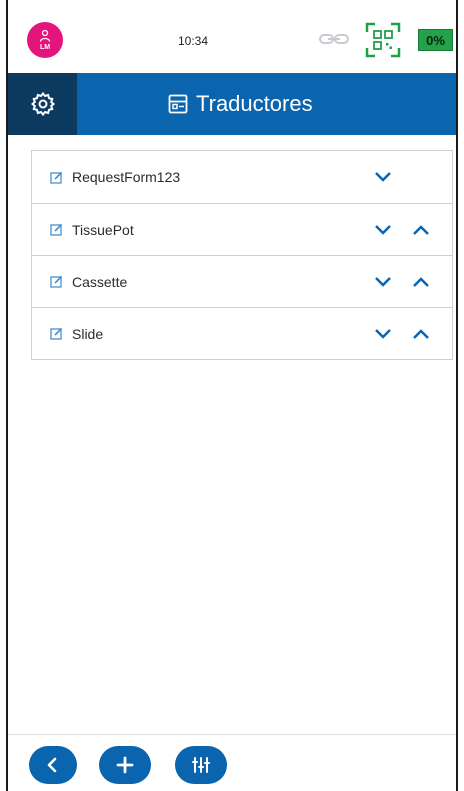 The width and height of the screenshot is (464, 791). Describe the element at coordinates (435, 40) in the screenshot. I see `battery-indicator: 0%` at that location.